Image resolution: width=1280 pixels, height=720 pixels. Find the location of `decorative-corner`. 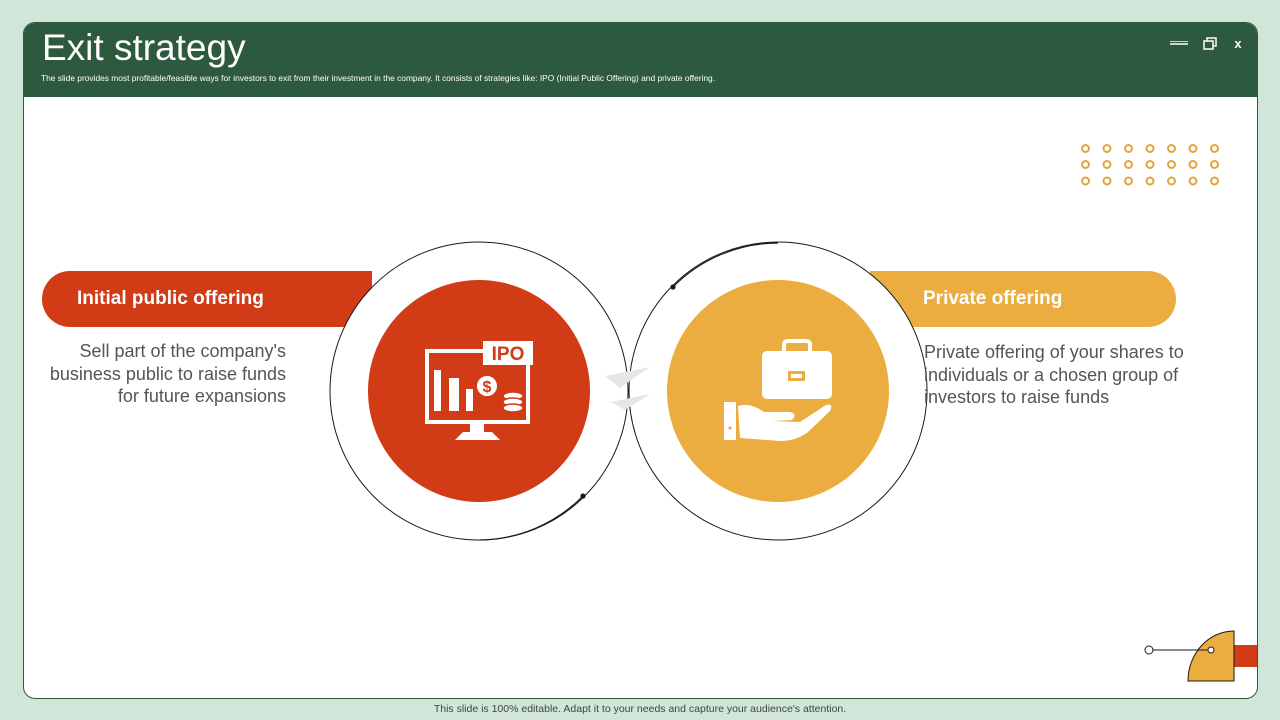

decorative-corner is located at coordinates (1200, 656).